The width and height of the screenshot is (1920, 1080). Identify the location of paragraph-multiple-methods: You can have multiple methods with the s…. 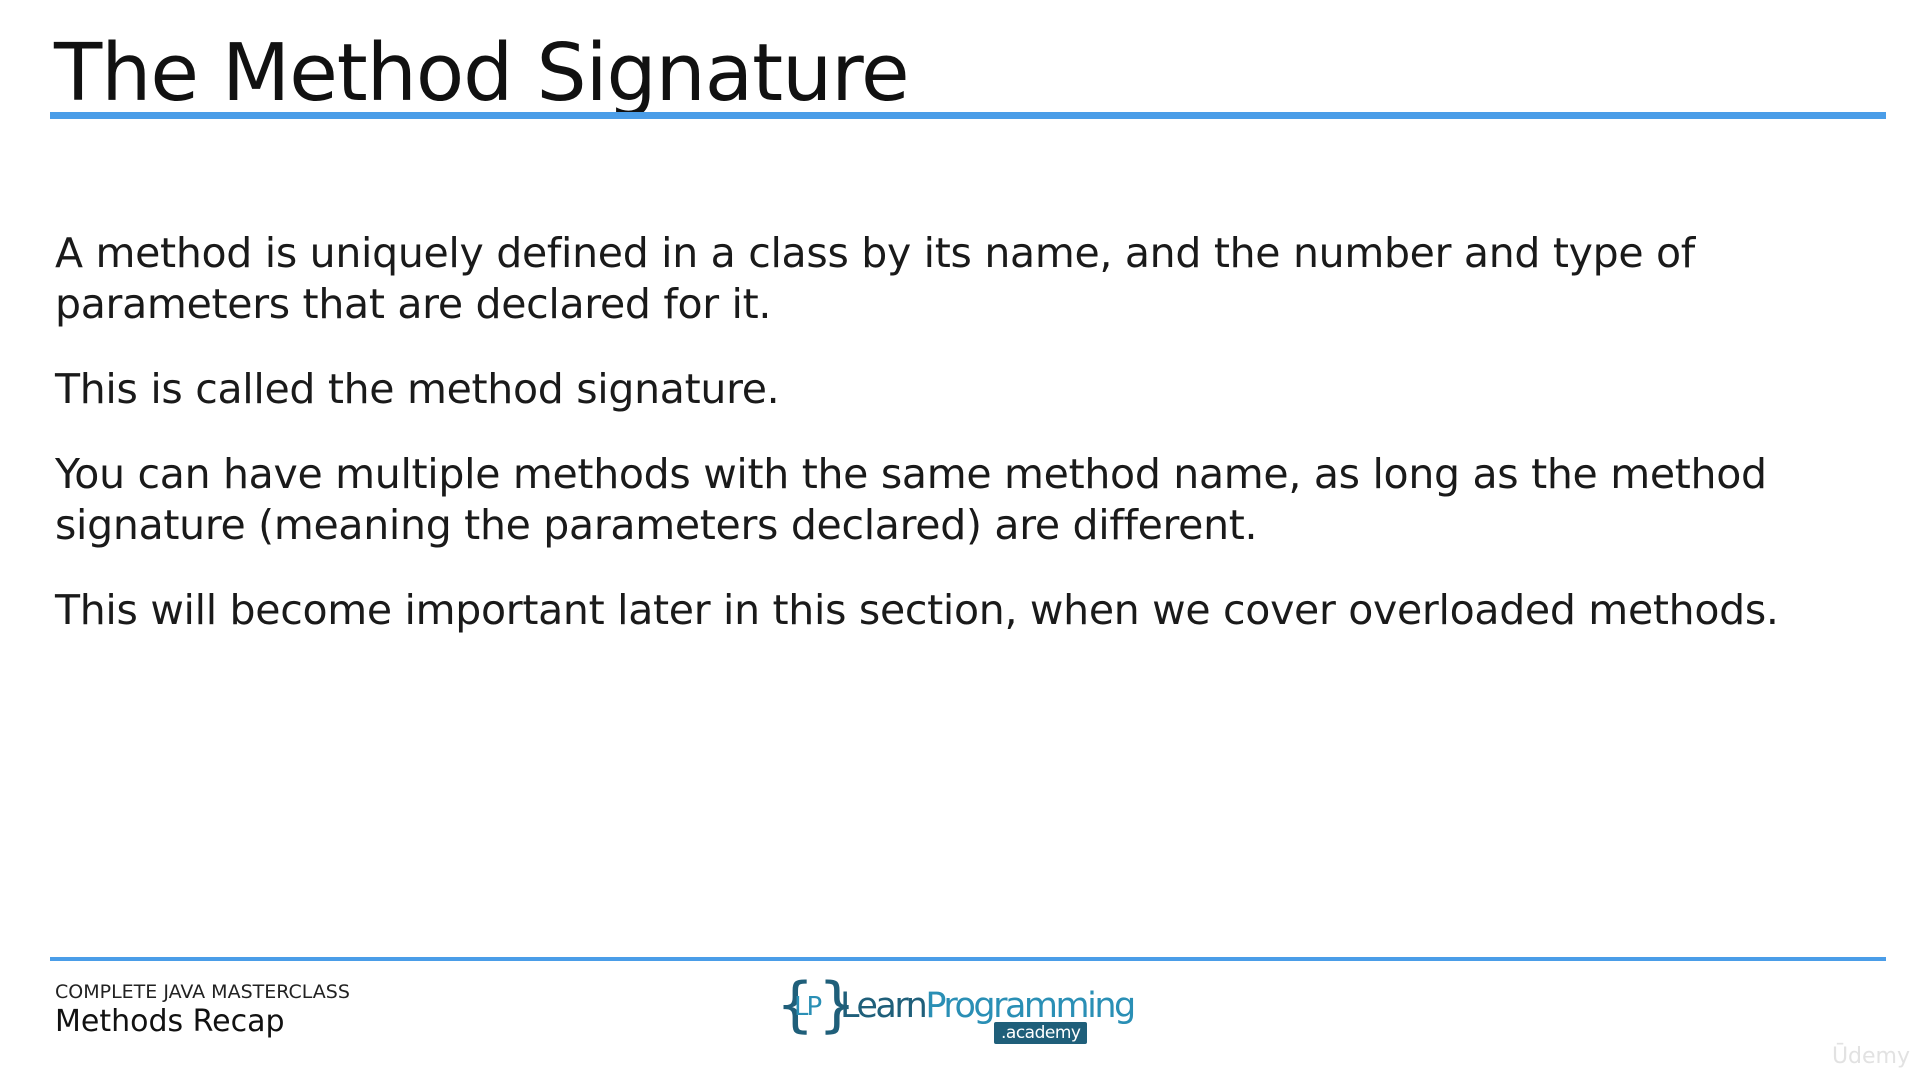
(911, 499).